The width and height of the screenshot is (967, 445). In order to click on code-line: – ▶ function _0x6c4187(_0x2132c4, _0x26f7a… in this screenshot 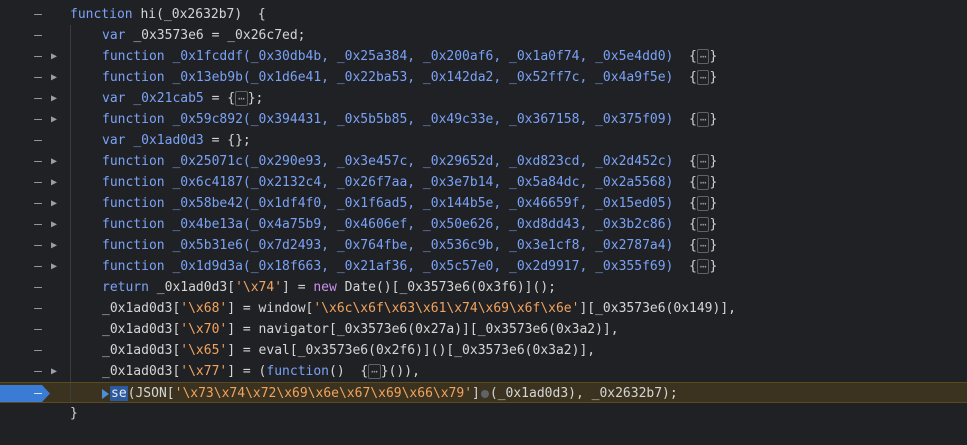, I will do `click(483, 182)`.